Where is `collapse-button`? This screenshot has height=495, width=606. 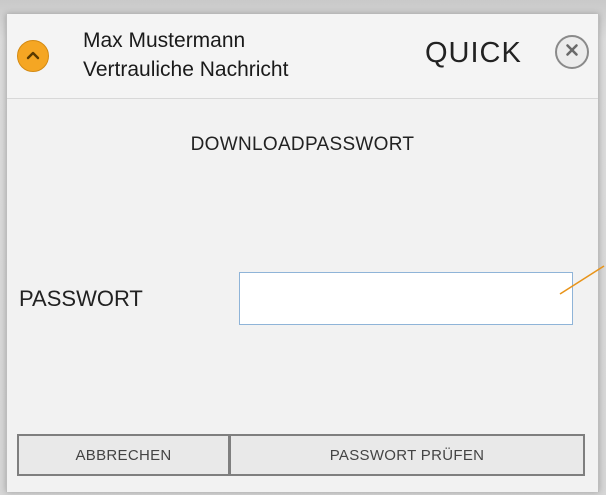 collapse-button is located at coordinates (33, 56).